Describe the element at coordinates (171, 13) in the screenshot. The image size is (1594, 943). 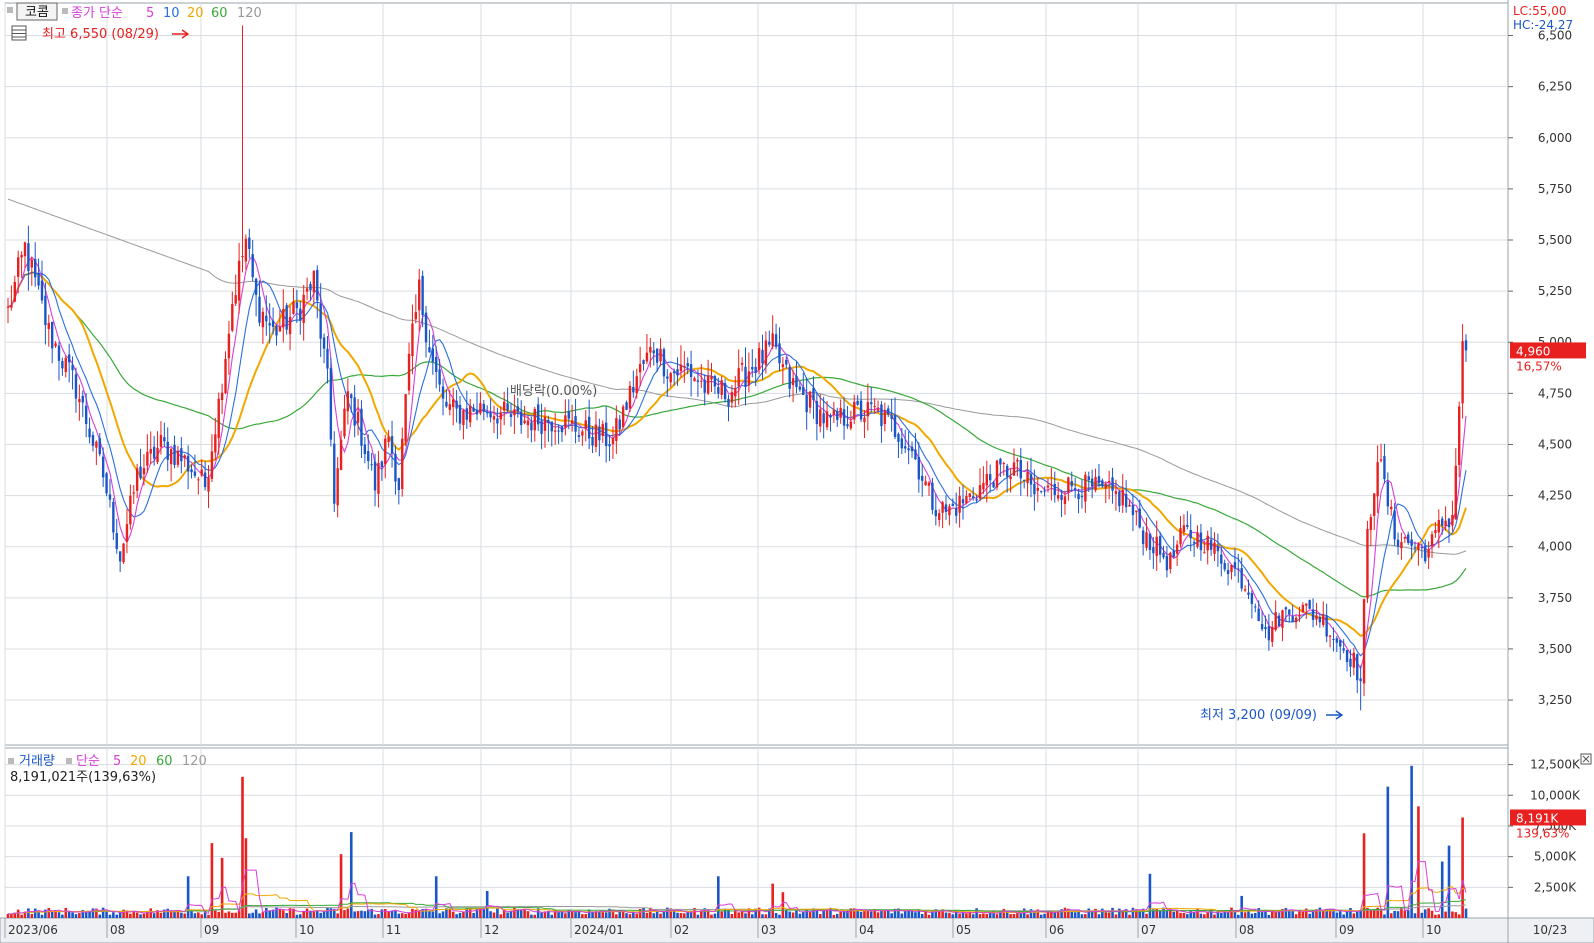
I see `price-ma-legend-10: 10` at that location.